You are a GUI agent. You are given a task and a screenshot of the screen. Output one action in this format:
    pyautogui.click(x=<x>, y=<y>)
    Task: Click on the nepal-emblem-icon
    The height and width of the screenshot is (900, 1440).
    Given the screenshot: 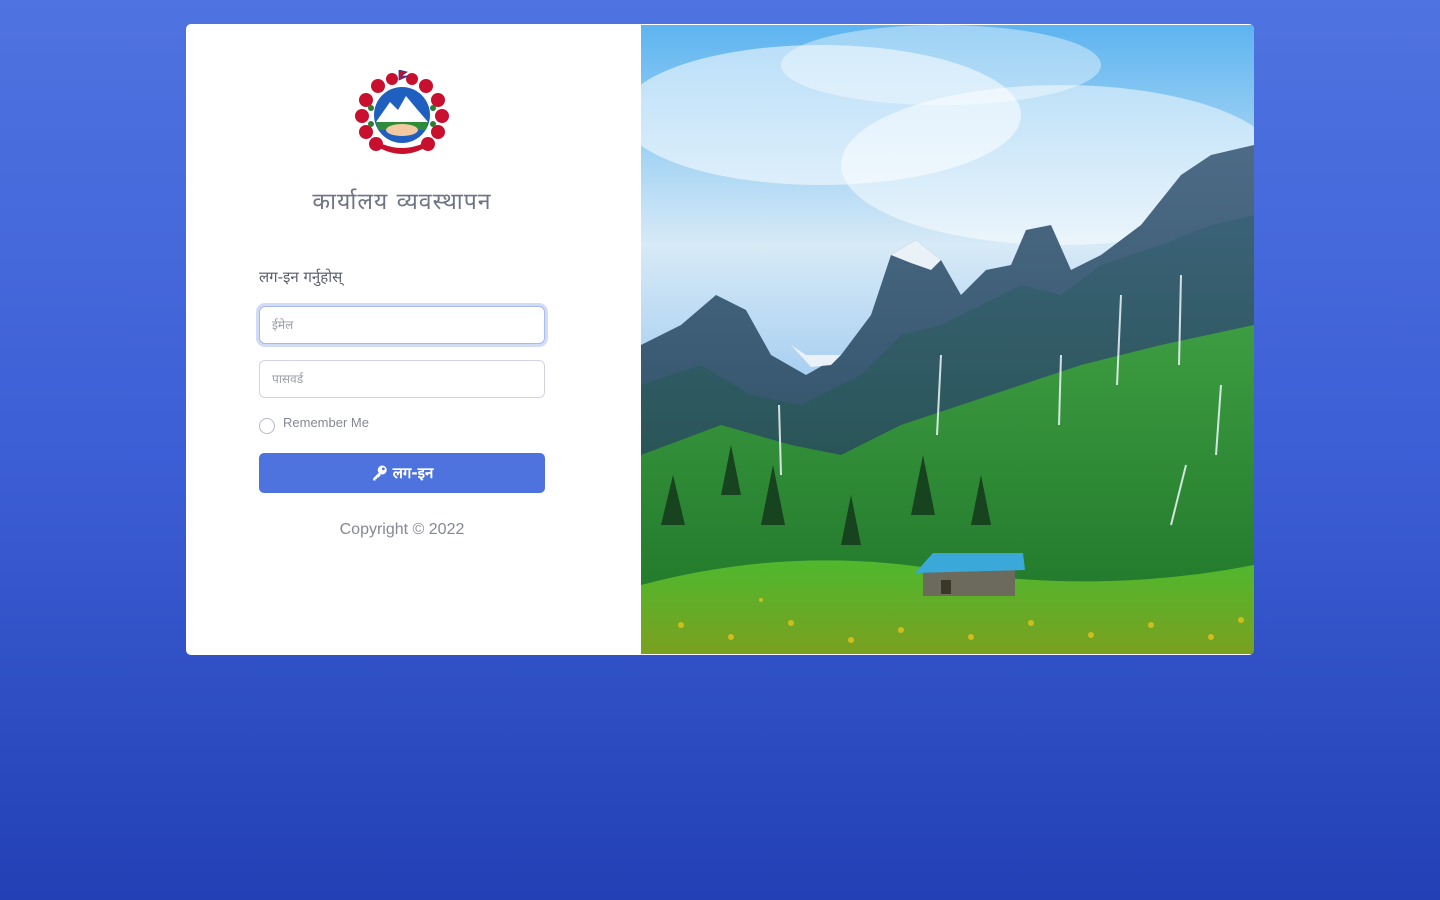 What is the action you would take?
    pyautogui.click(x=402, y=113)
    